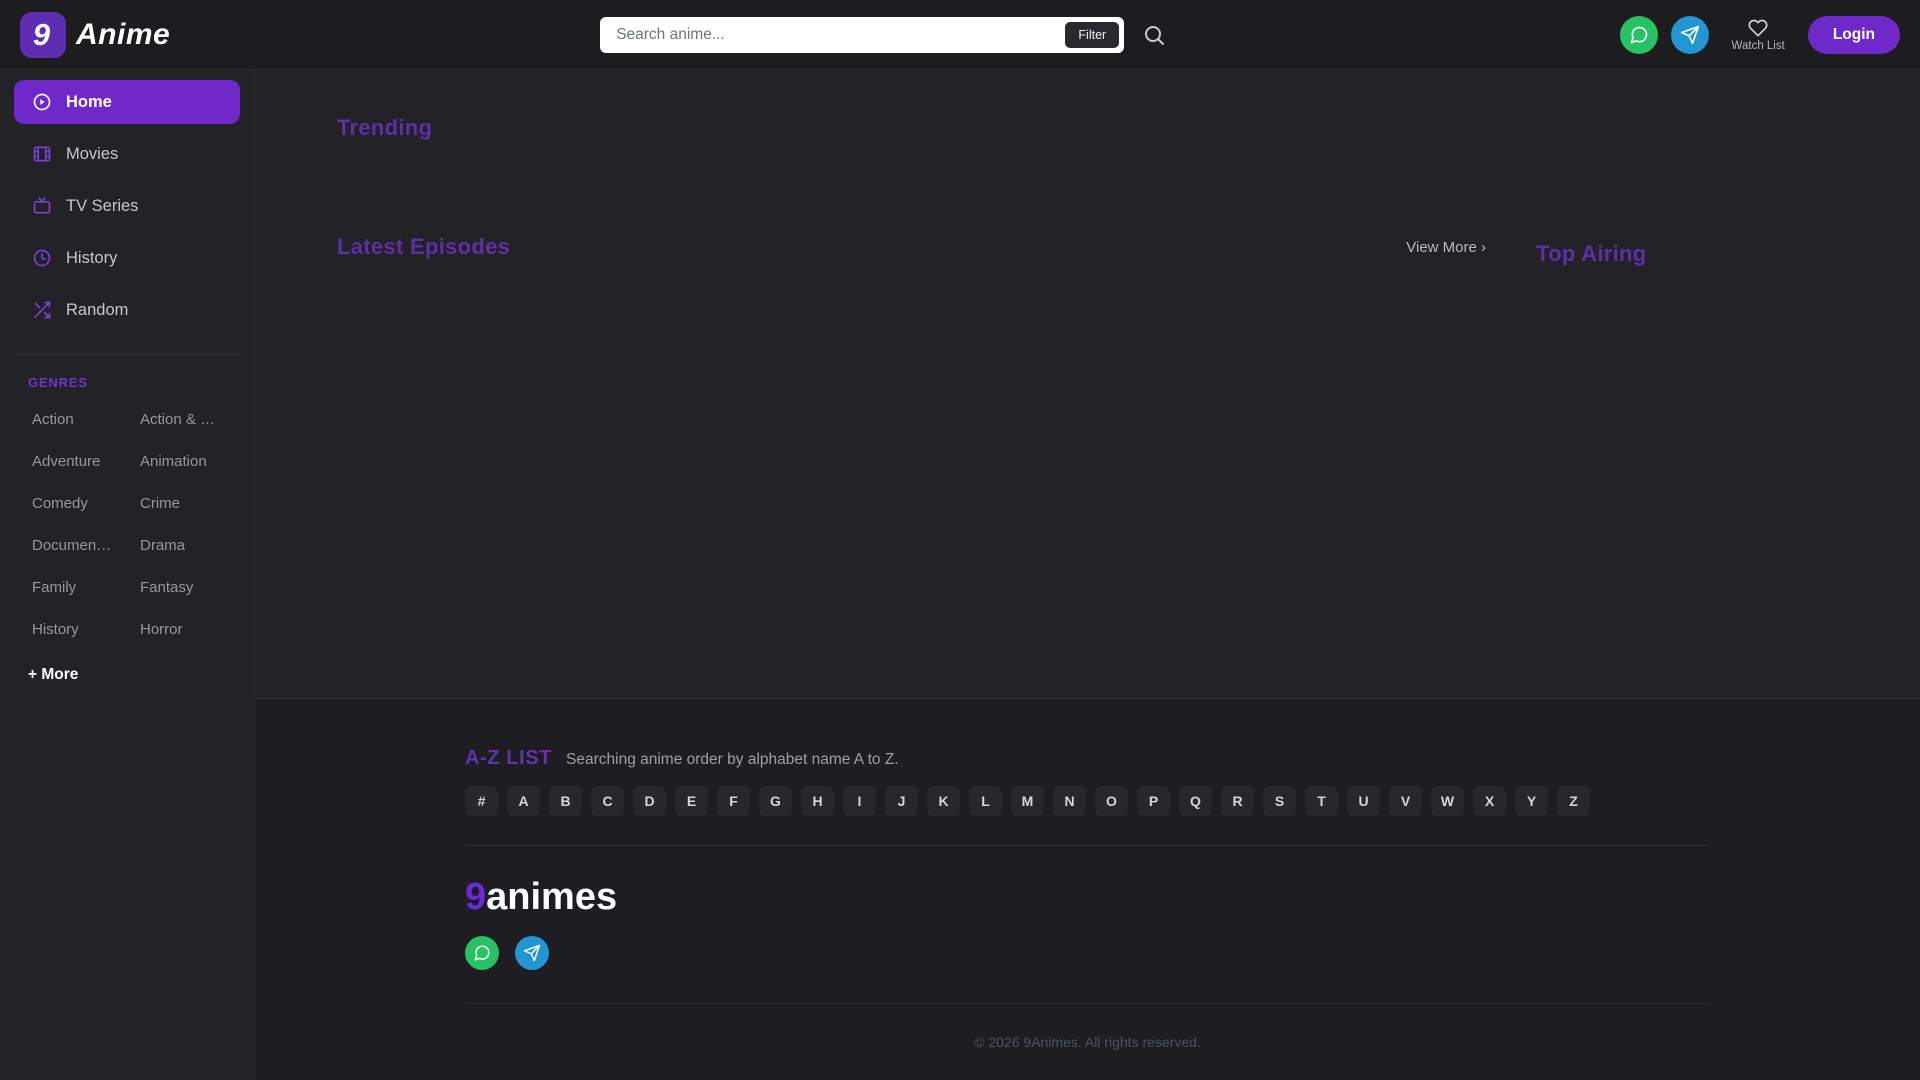  I want to click on alphabet-link: C, so click(607, 801).